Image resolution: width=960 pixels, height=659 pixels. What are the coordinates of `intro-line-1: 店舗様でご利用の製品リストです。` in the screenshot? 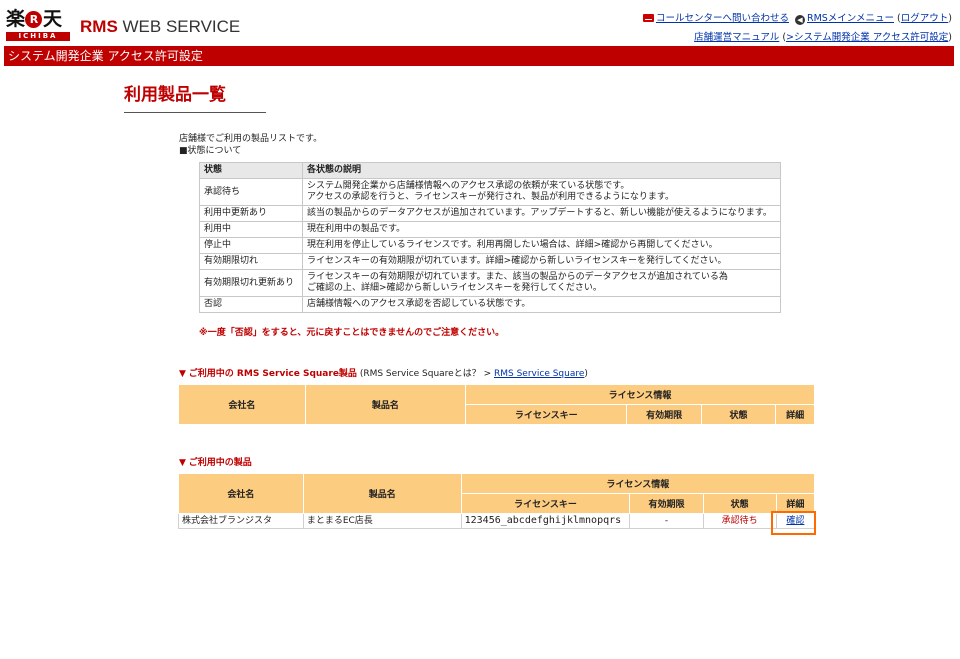 It's located at (251, 139).